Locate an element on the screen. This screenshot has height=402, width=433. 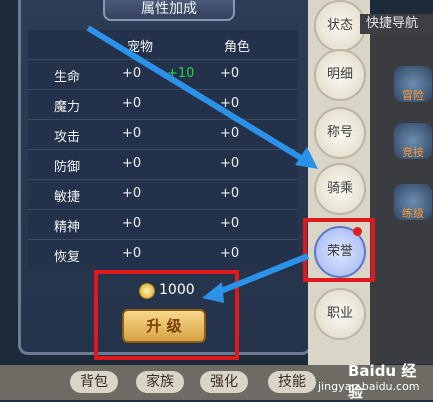
sidebar-item-title: 称号 is located at coordinates (340, 133).